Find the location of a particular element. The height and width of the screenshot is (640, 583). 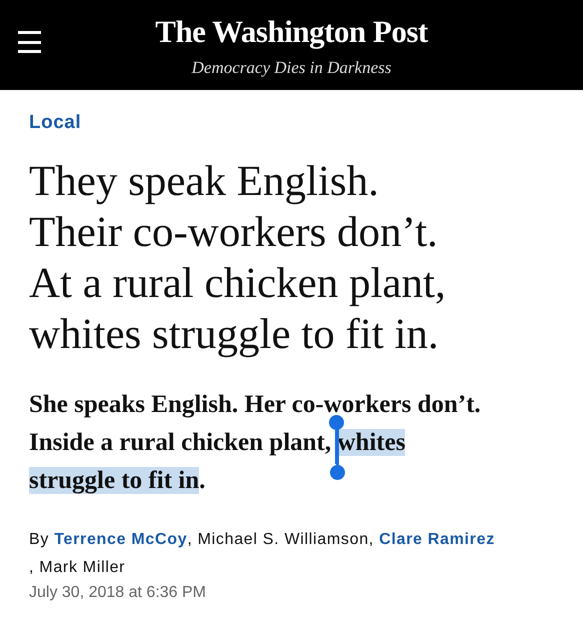

byline-text: By is located at coordinates (39, 540).